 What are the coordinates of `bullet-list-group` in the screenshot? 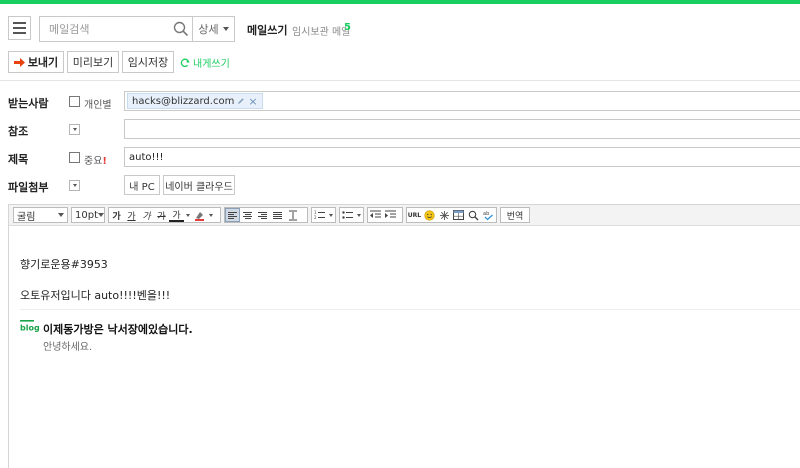 It's located at (351, 215).